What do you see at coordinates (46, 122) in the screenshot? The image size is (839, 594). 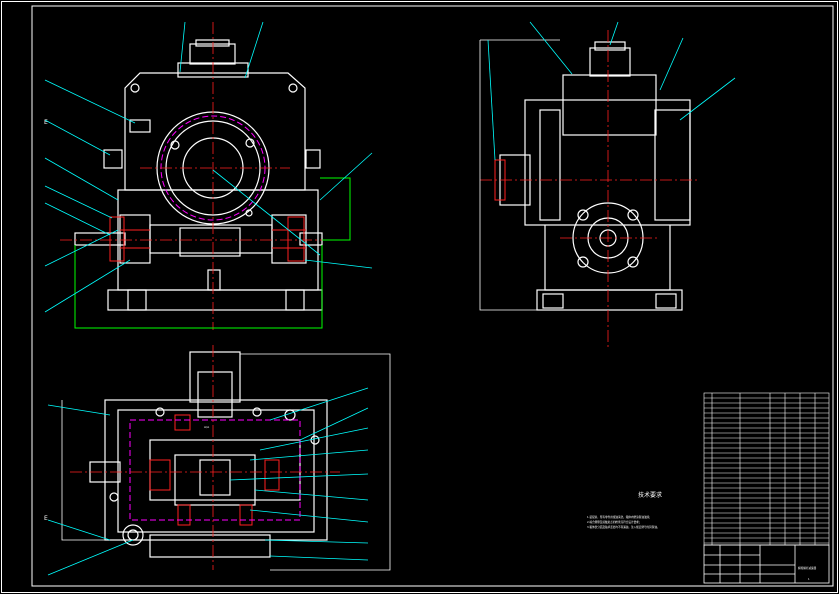 I see `front-view-marker: E` at bounding box center [46, 122].